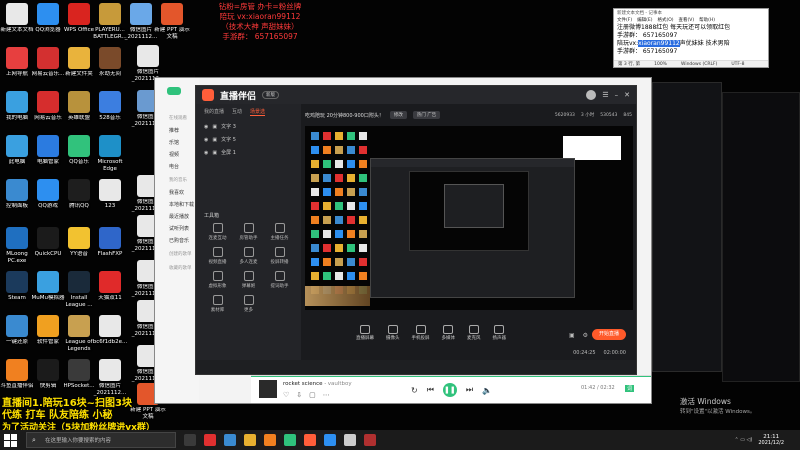 This screenshot has width=800, height=450. What do you see at coordinates (217, 256) in the screenshot?
I see `tool-item: 视频直播` at bounding box center [217, 256].